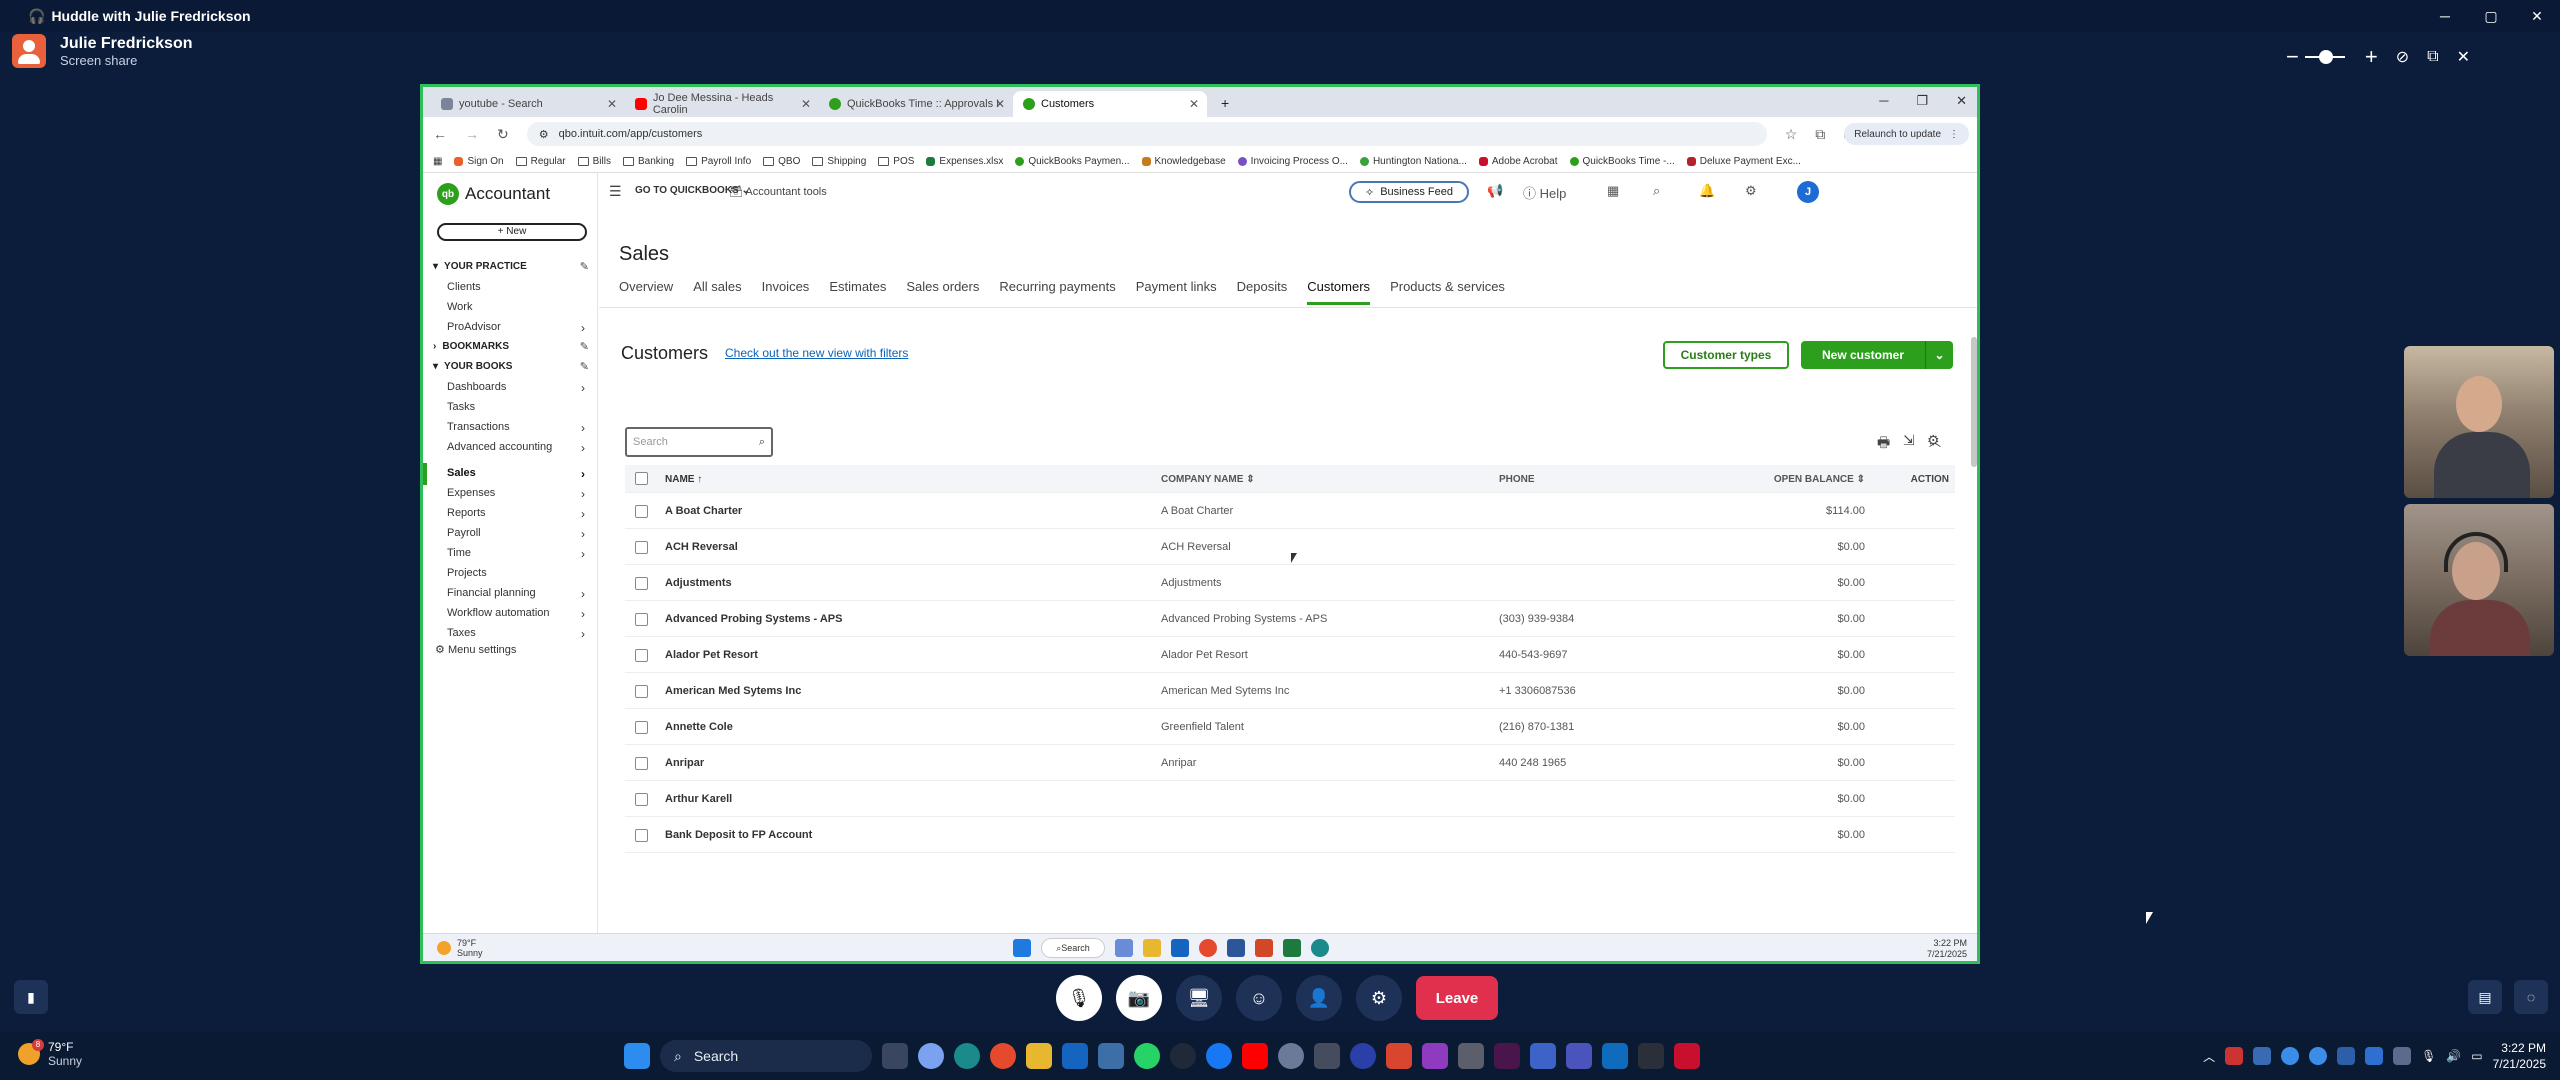 The height and width of the screenshot is (1080, 2560). Describe the element at coordinates (646, 292) in the screenshot. I see `tab-overview: Overview` at that location.